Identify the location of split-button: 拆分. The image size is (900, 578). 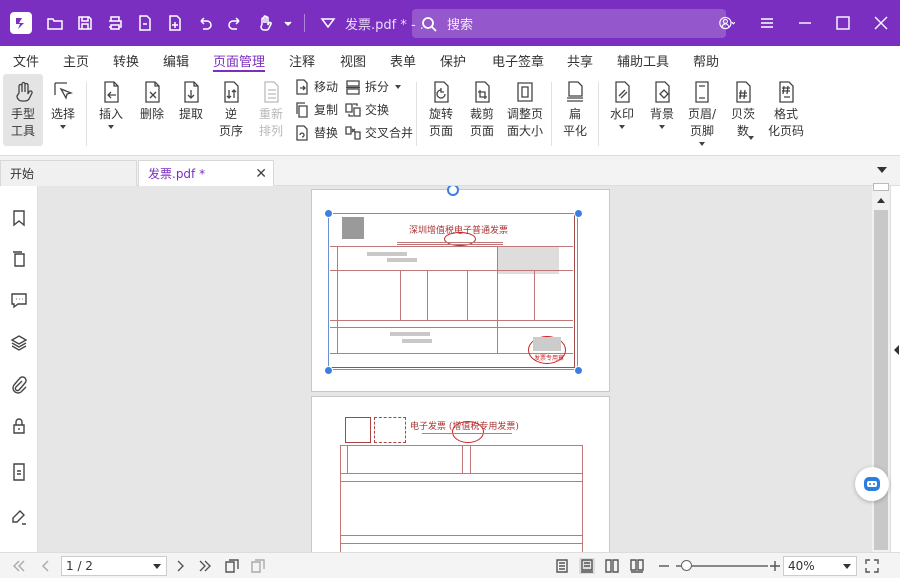
(373, 86).